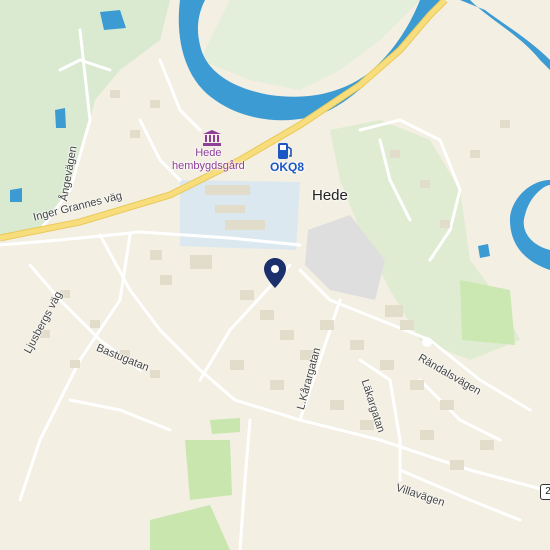 The height and width of the screenshot is (550, 550). I want to click on fuel-station-label: OKQ8, so click(287, 167).